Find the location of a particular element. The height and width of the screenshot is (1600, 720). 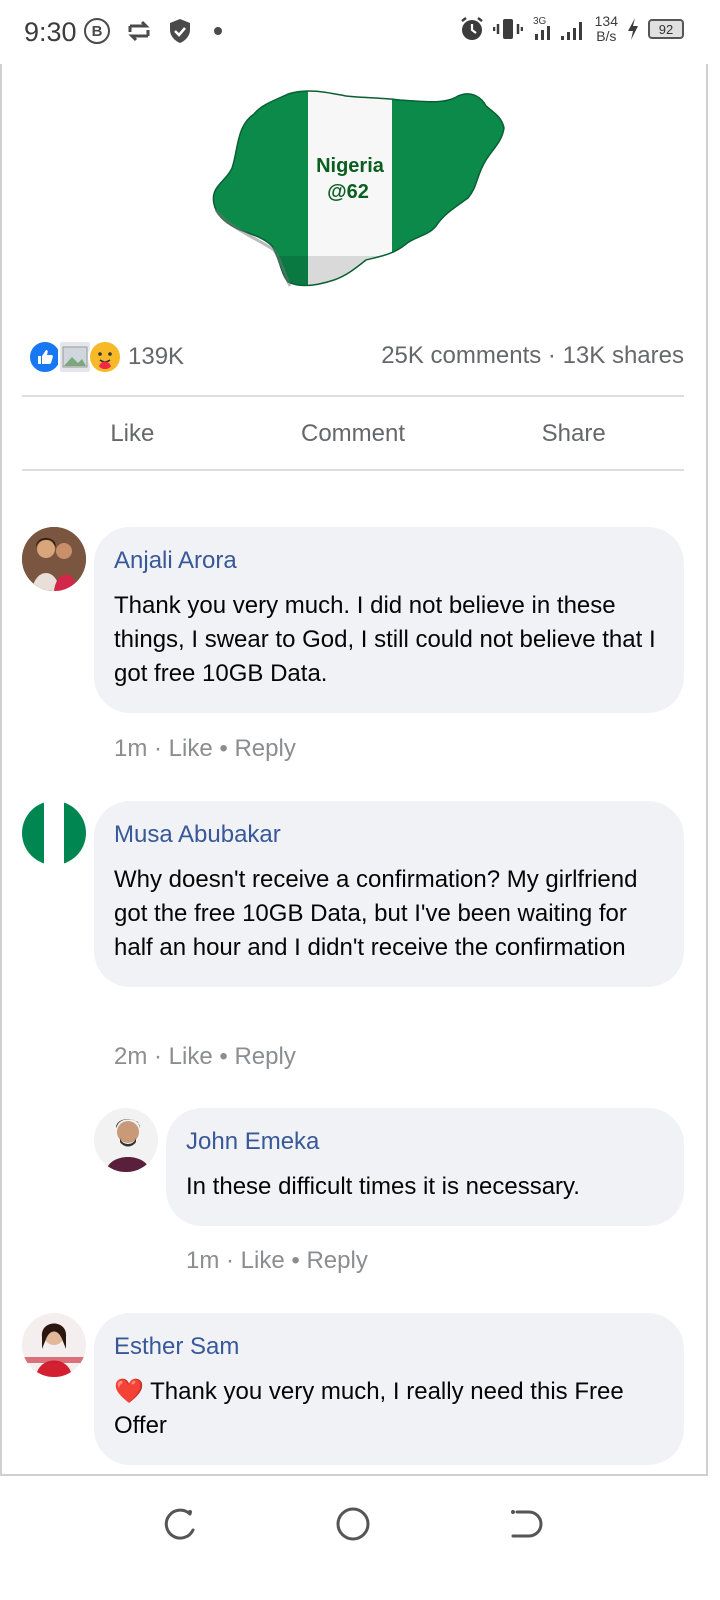

alarm-icon is located at coordinates (471, 28).